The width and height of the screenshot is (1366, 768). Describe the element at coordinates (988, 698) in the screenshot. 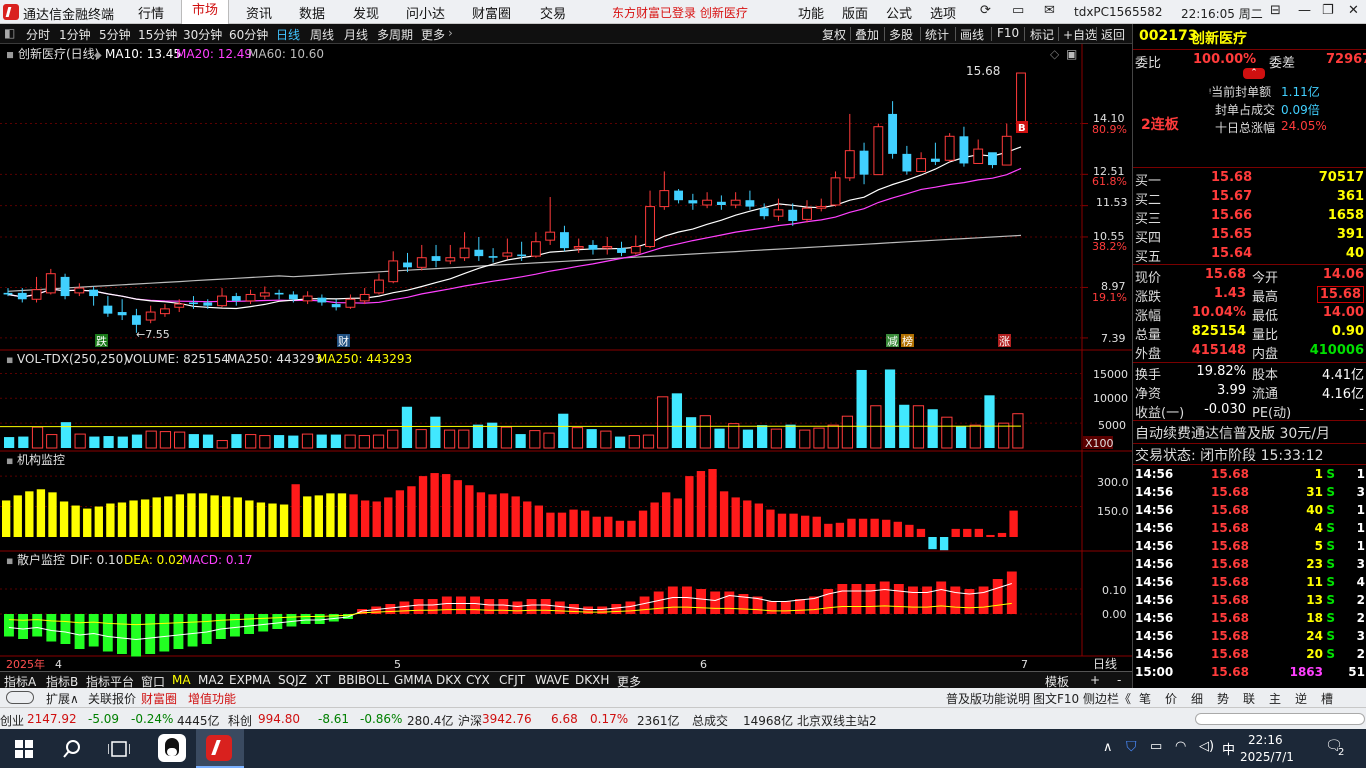

I see `version-info-button: 普及版功能说明` at that location.